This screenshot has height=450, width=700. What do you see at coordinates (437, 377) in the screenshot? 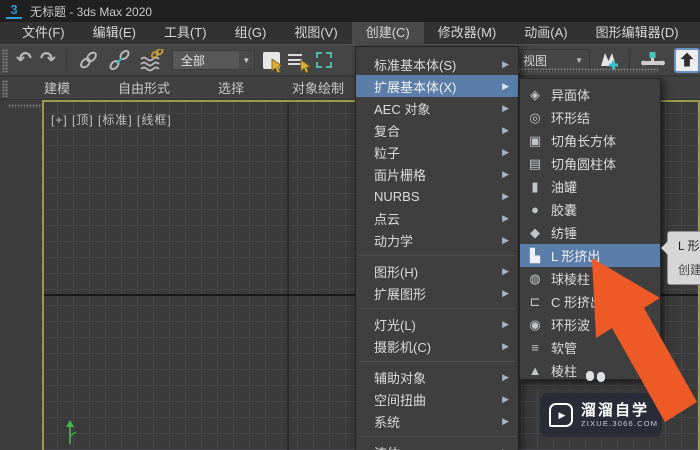
I see `create-menu-item: 辅助对象 ▶` at bounding box center [437, 377].